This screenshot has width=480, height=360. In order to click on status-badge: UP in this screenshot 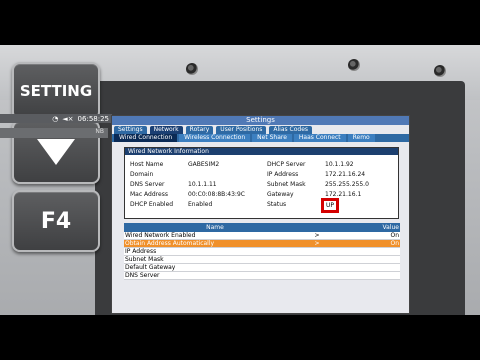, I will do `click(330, 205)`.